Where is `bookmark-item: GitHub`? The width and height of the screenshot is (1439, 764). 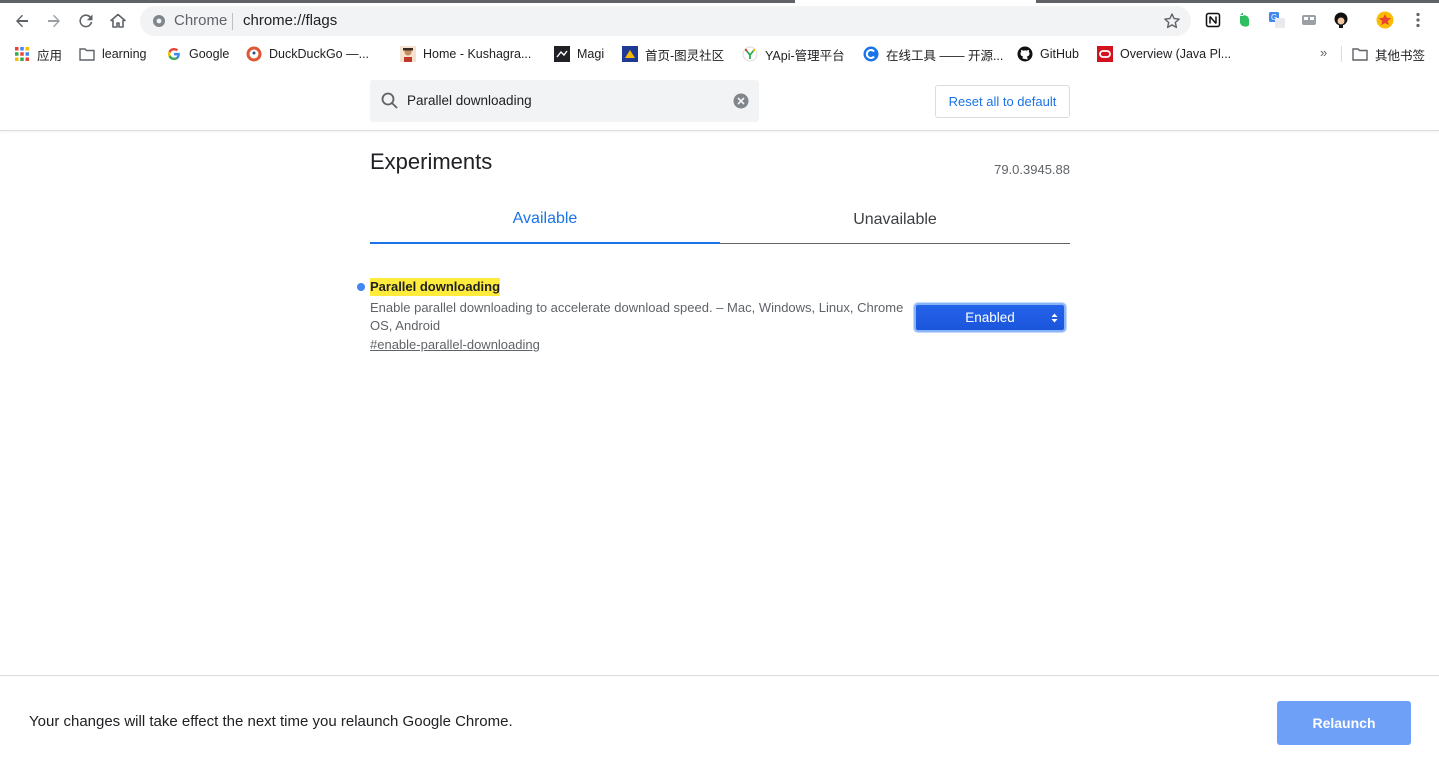
bookmark-item: GitHub is located at coordinates (1048, 54).